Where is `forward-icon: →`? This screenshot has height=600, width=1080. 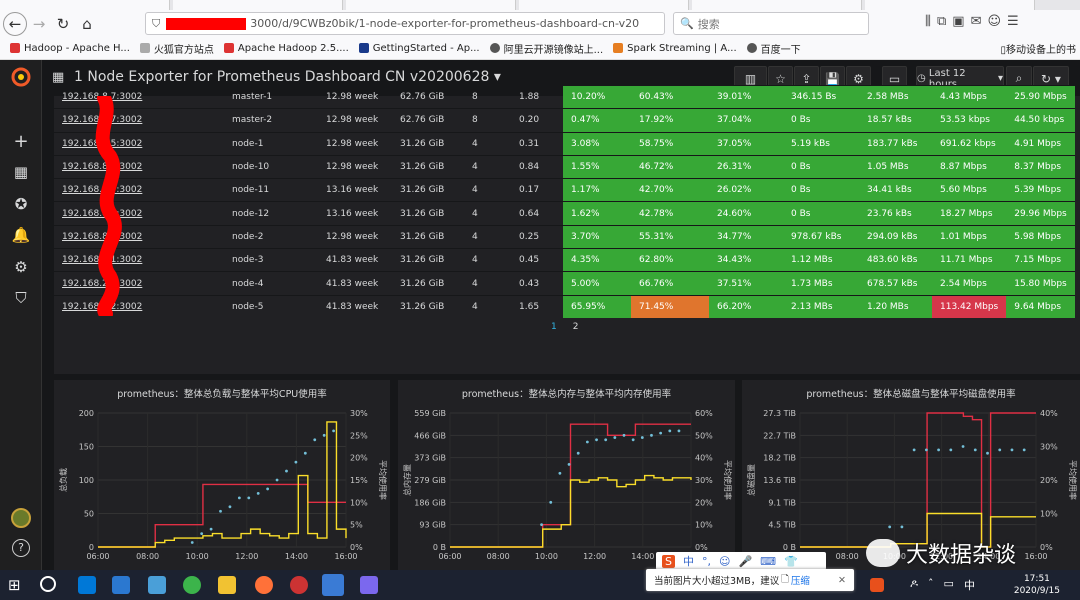 forward-icon: → is located at coordinates (39, 24).